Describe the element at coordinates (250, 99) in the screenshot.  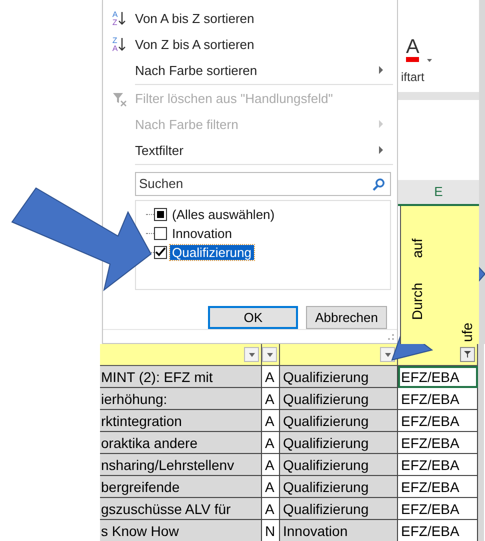
I see `menu-item: Filter löschen aus "Handlungsfeld"` at that location.